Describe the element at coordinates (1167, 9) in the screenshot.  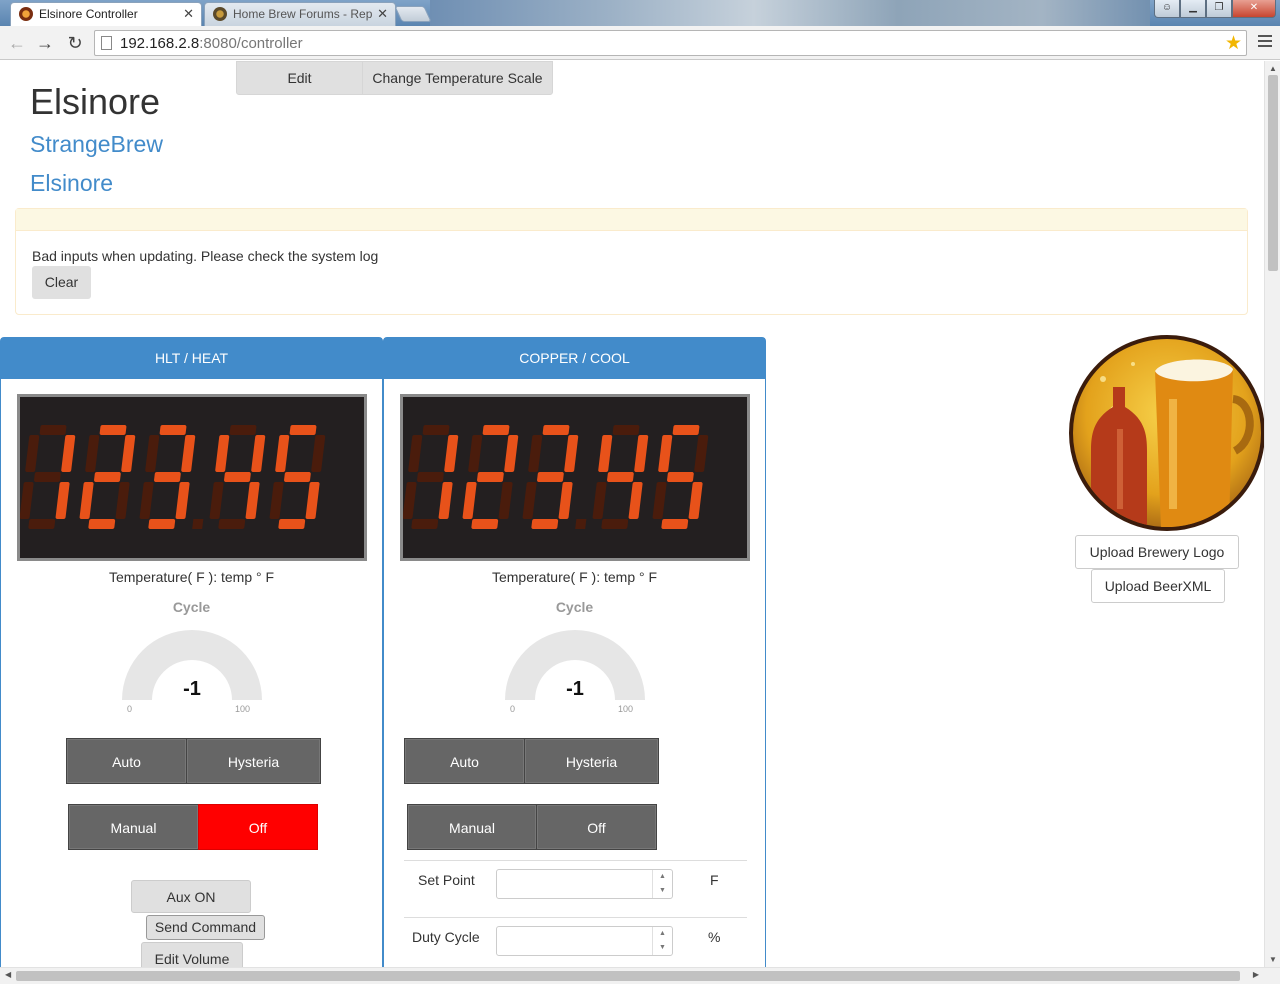
I see `user-icon: ☺` at that location.